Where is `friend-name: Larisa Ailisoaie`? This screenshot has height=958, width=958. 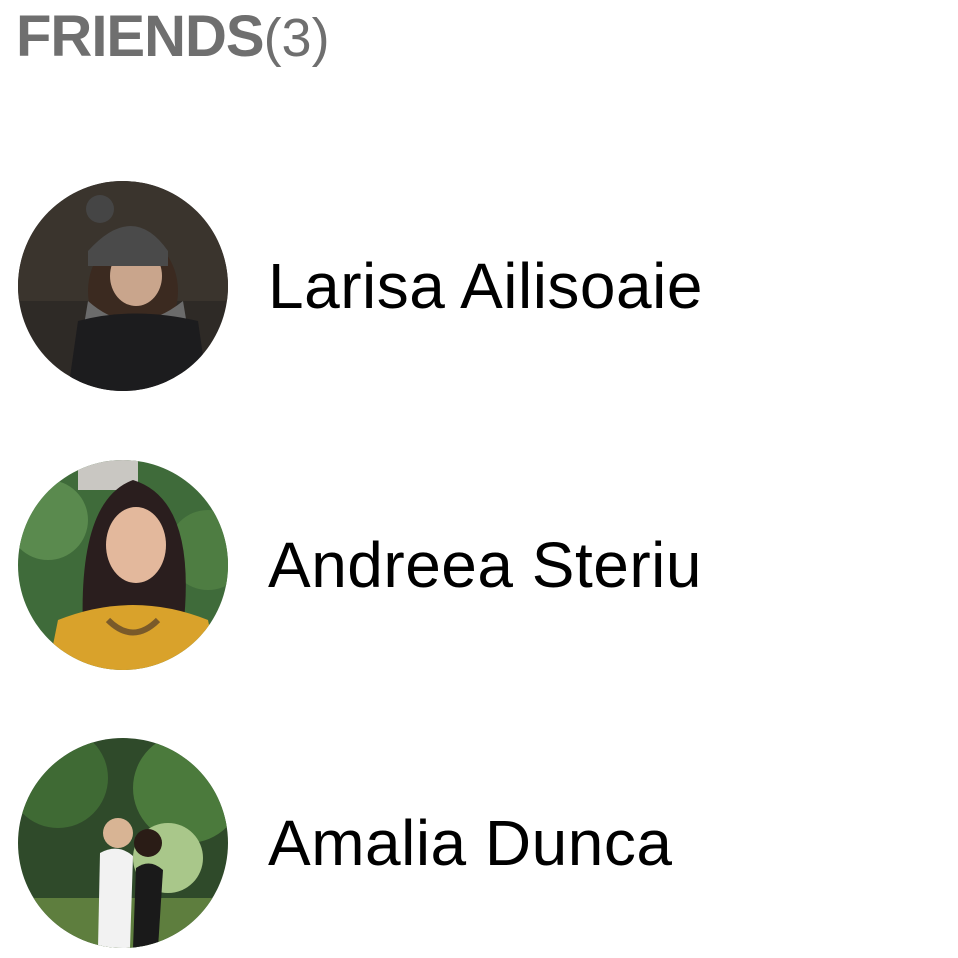
friend-name: Larisa Ailisoaie is located at coordinates (485, 286).